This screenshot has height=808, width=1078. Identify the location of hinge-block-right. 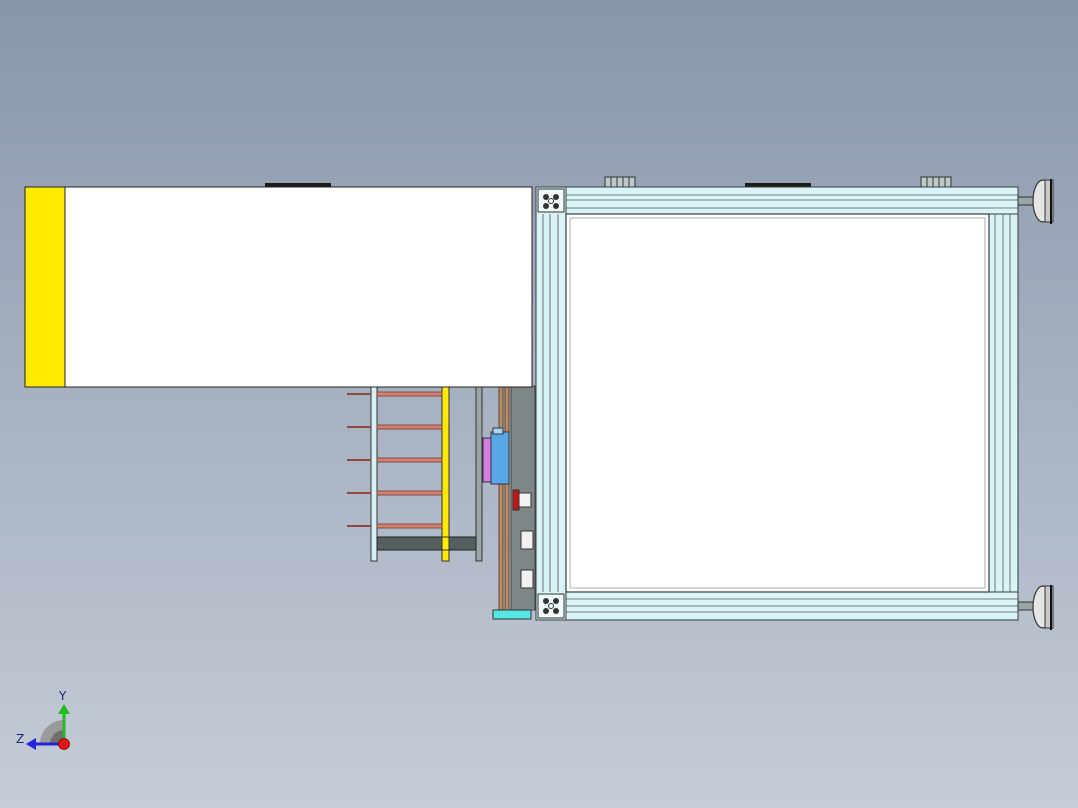
(936, 182).